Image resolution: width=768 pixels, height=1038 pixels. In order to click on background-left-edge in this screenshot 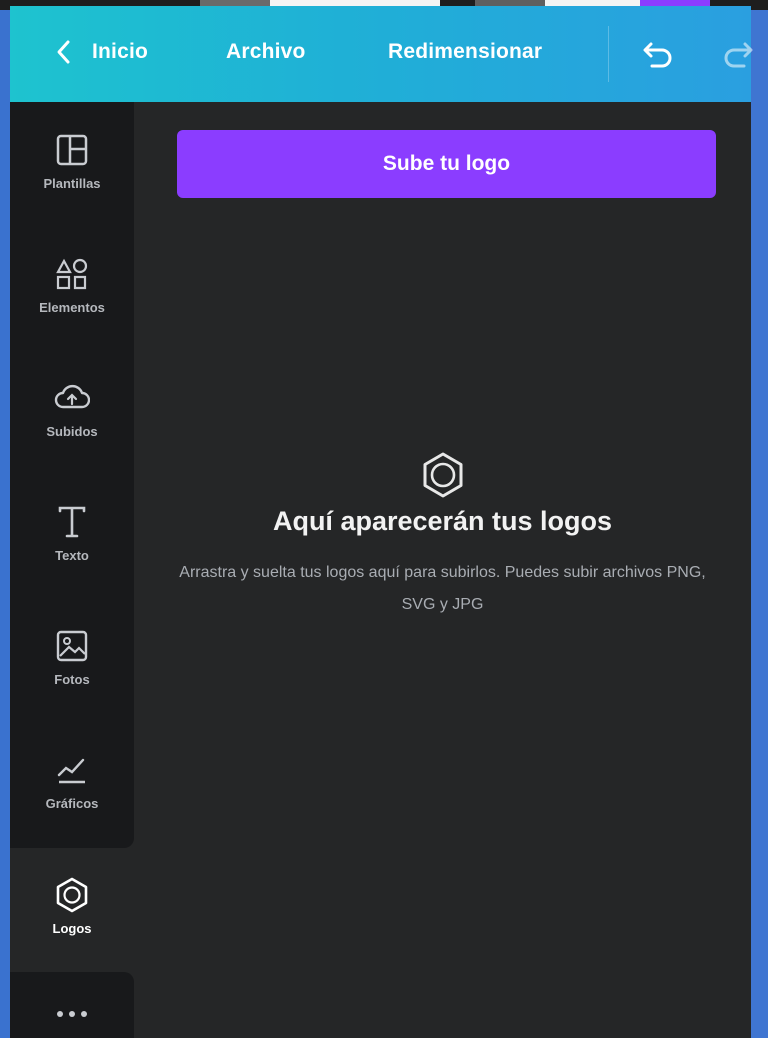, I will do `click(5, 524)`.